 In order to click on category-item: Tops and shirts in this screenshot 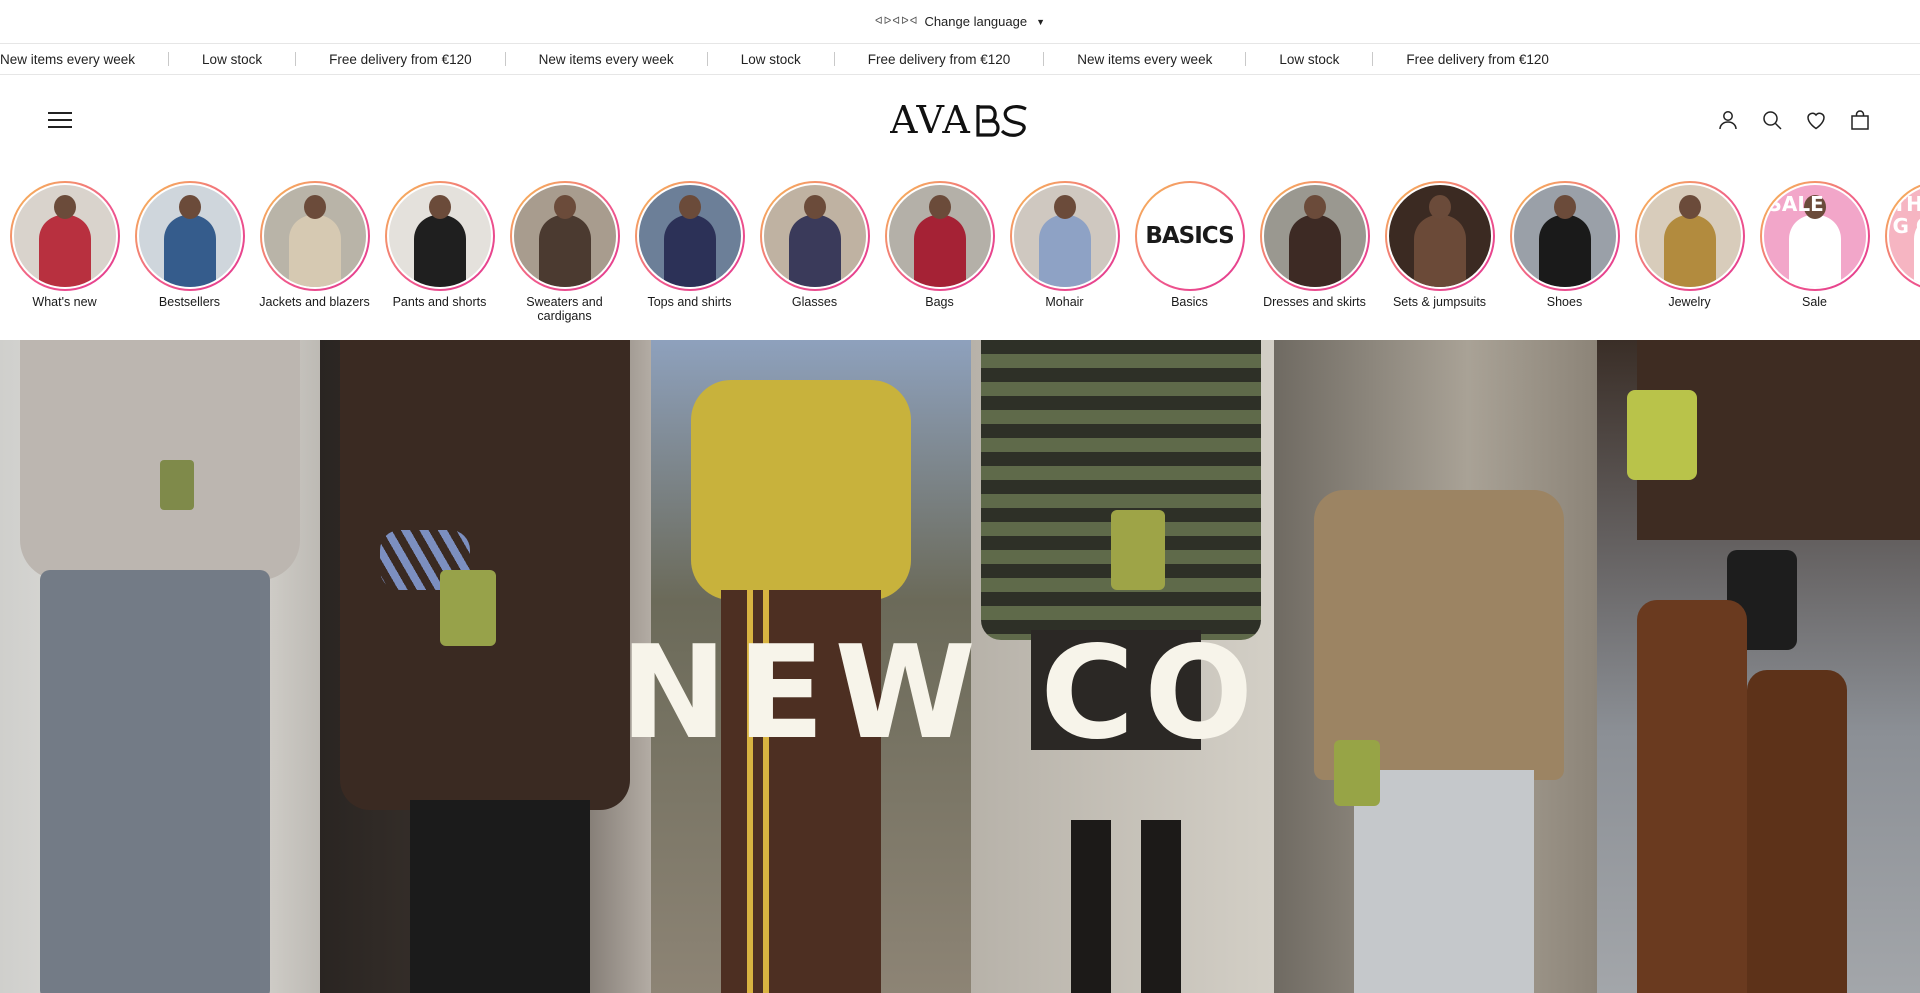, I will do `click(689, 245)`.